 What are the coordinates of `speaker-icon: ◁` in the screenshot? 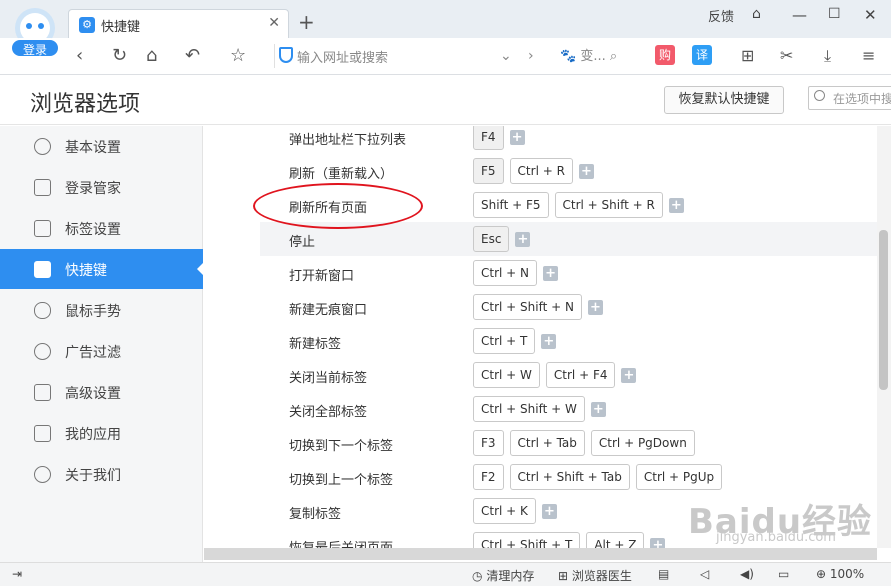 It's located at (704, 574).